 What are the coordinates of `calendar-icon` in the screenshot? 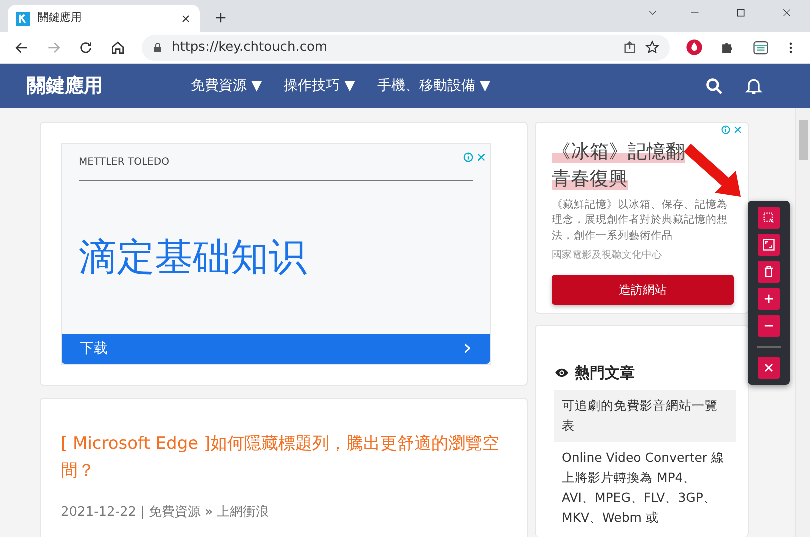 It's located at (761, 47).